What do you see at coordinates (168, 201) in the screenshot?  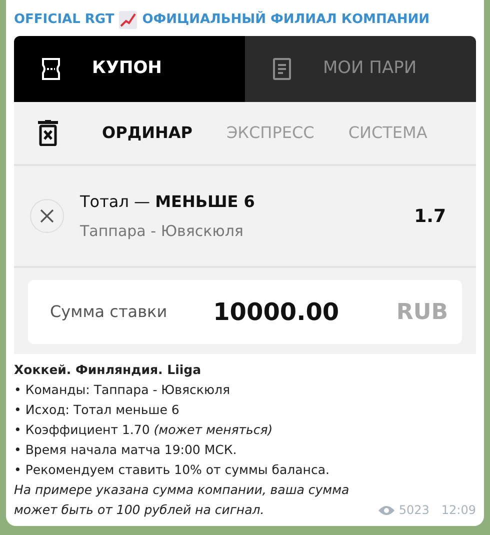 I see `bet-market: Тотал — МЕНЬШЕ 6` at bounding box center [168, 201].